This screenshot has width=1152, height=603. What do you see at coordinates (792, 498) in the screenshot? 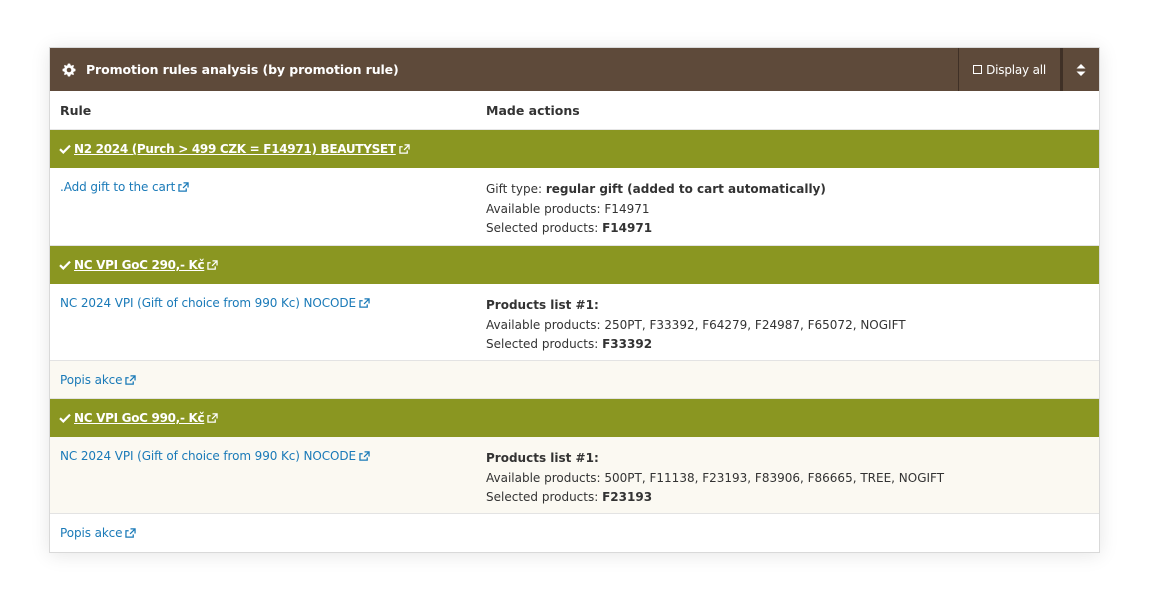
I see `selected-products-line: Selected products: F23193` at bounding box center [792, 498].